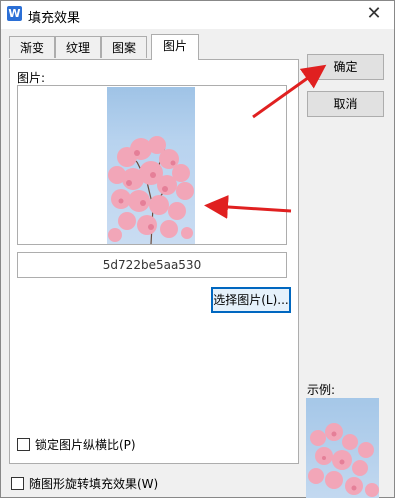  What do you see at coordinates (345, 67) in the screenshot?
I see `ok-button: 确定` at bounding box center [345, 67].